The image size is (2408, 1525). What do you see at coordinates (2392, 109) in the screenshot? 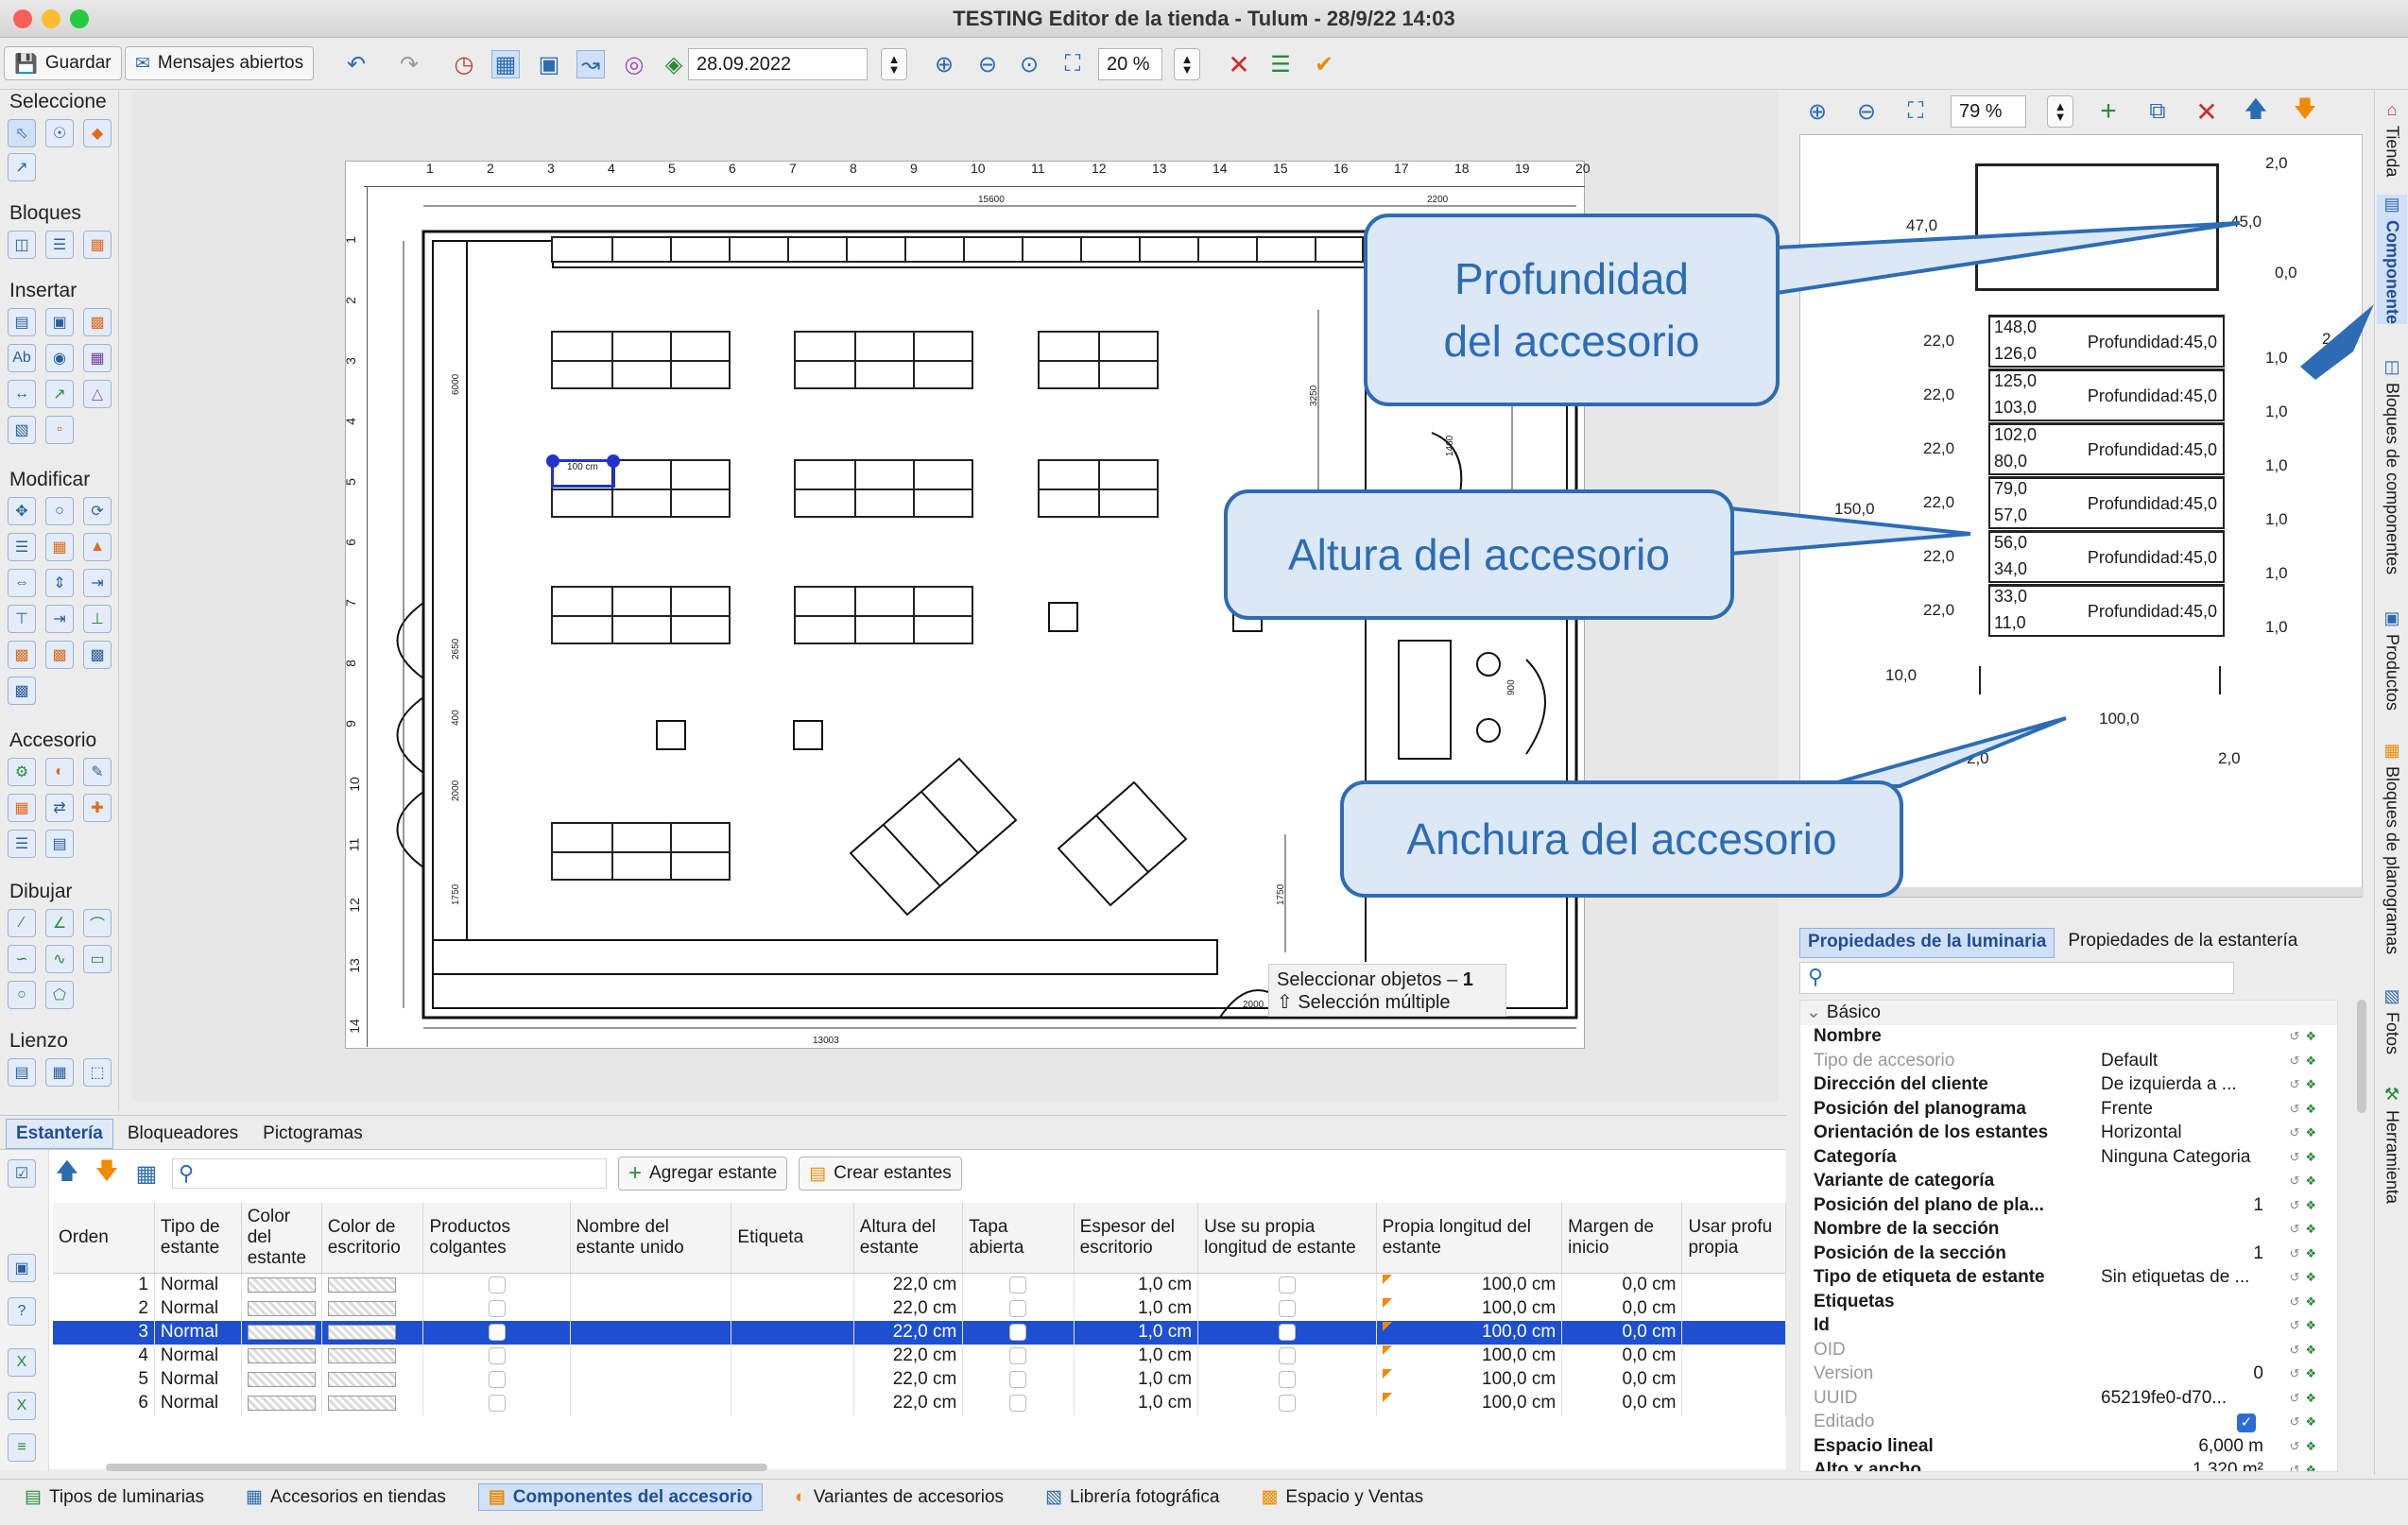
I see `store-icon: ⌂` at bounding box center [2392, 109].